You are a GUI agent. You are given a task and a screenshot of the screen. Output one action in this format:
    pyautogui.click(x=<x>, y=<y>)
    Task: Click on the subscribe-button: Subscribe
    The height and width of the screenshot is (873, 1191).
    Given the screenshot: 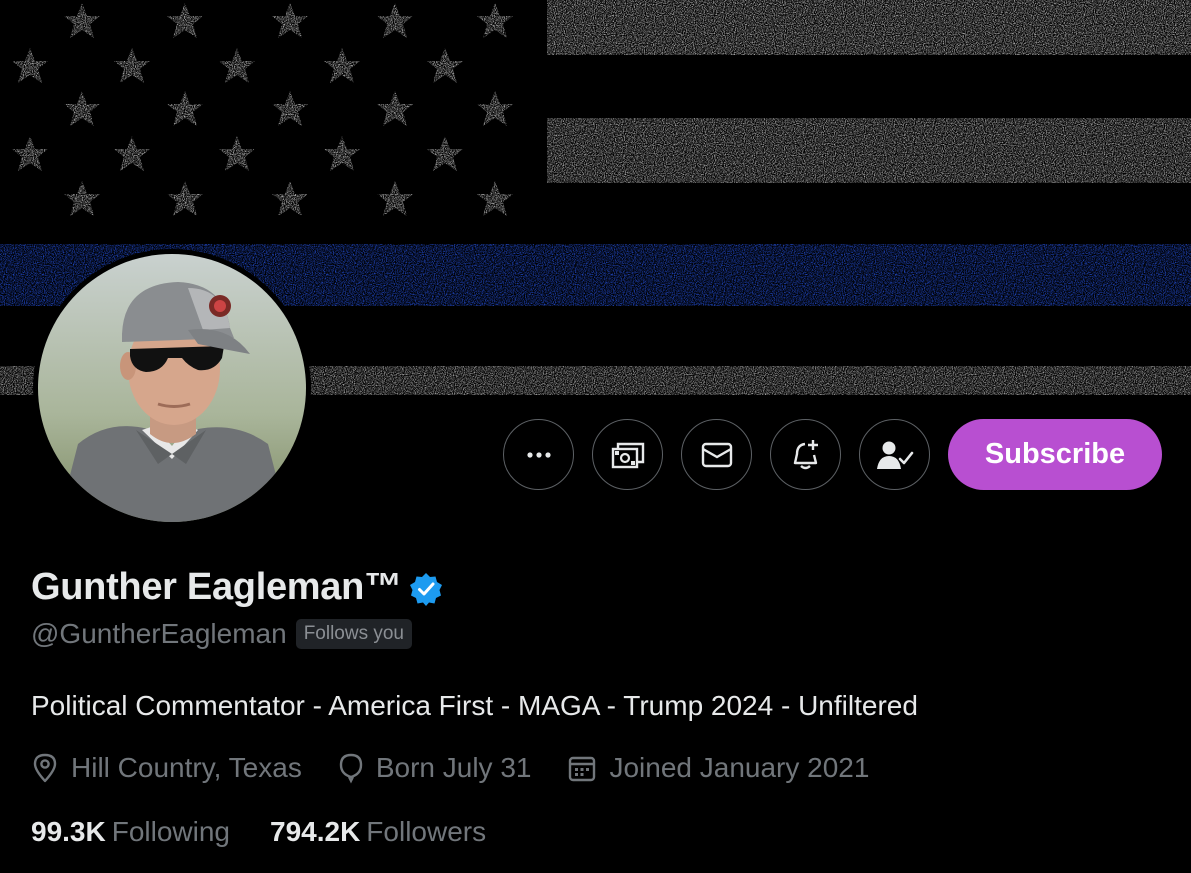 What is the action you would take?
    pyautogui.click(x=1055, y=454)
    